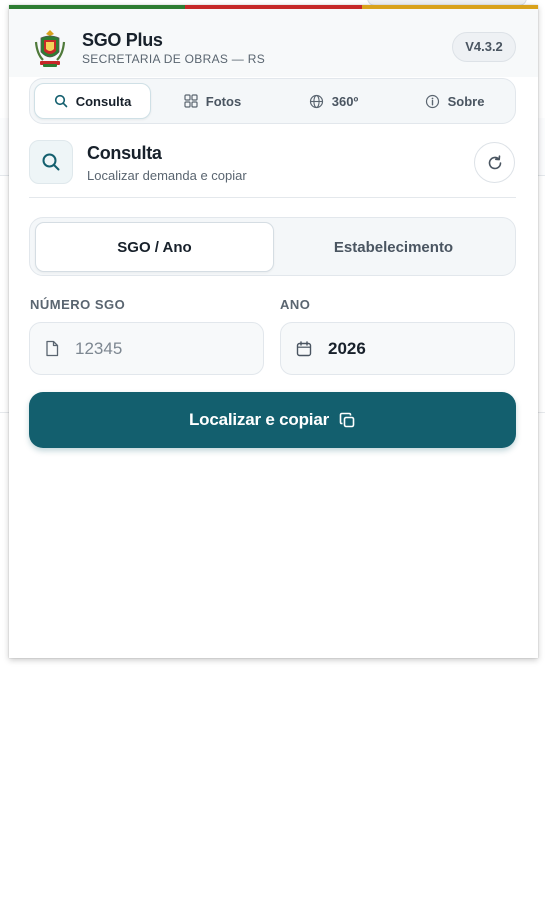 Image resolution: width=545 pixels, height=901 pixels. I want to click on tab-consulta: Consulta, so click(92, 101).